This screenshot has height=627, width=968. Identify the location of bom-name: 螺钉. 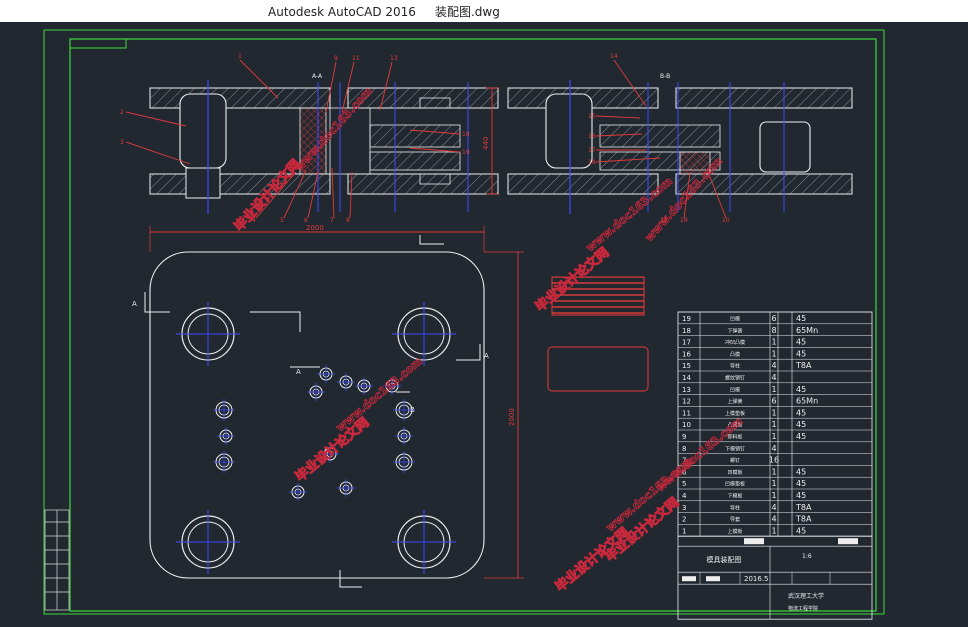
(735, 460).